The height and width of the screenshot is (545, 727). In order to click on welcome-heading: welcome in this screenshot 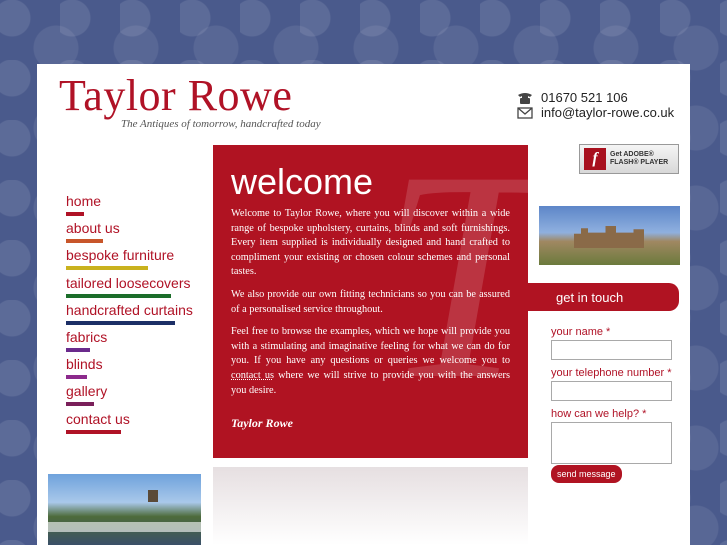, I will do `click(302, 181)`.